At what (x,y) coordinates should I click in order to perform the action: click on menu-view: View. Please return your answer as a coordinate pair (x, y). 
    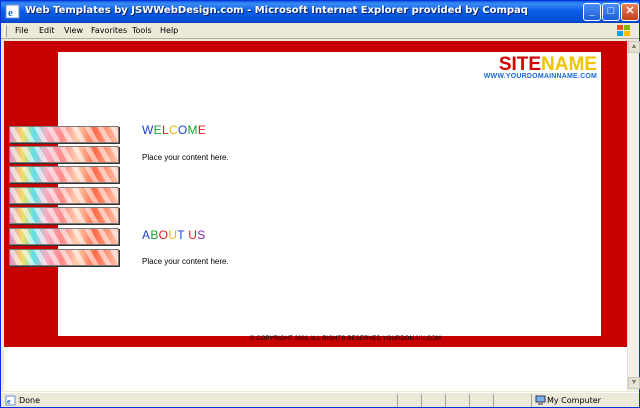
    Looking at the image, I should click on (73, 30).